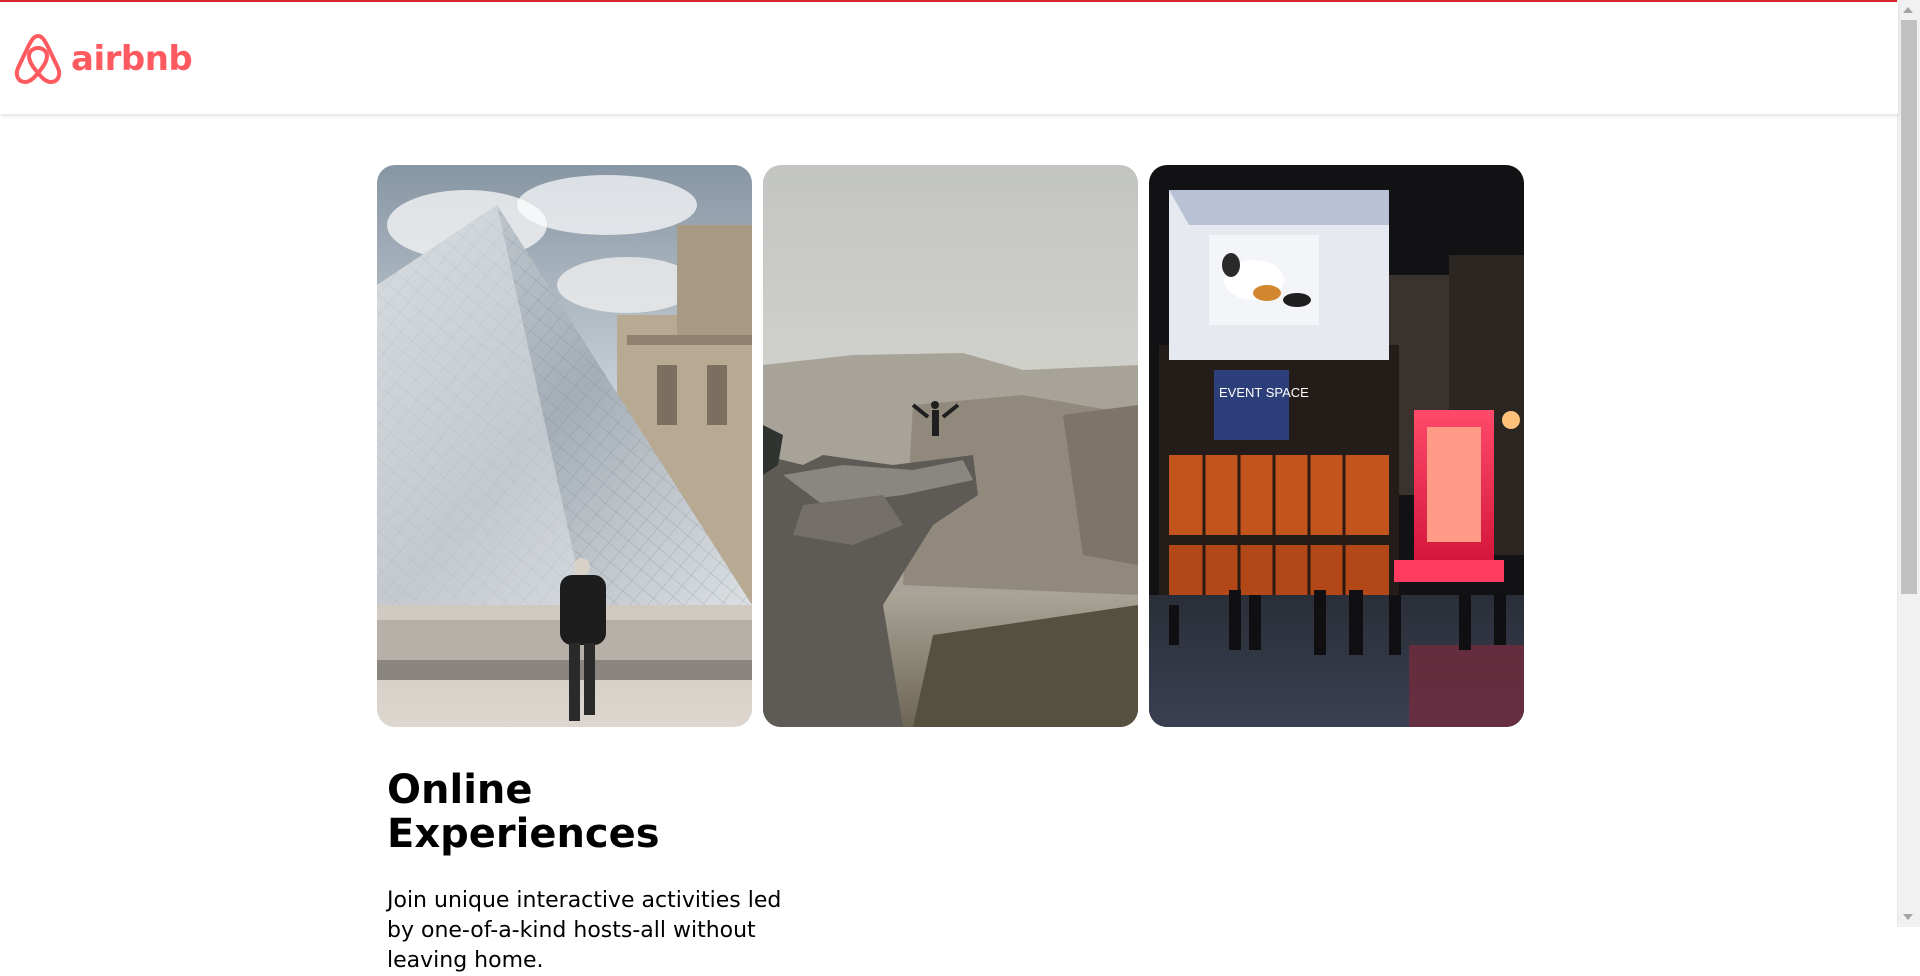 Image resolution: width=1920 pixels, height=976 pixels. What do you see at coordinates (949, 58) in the screenshot?
I see `navbar: airbnb` at bounding box center [949, 58].